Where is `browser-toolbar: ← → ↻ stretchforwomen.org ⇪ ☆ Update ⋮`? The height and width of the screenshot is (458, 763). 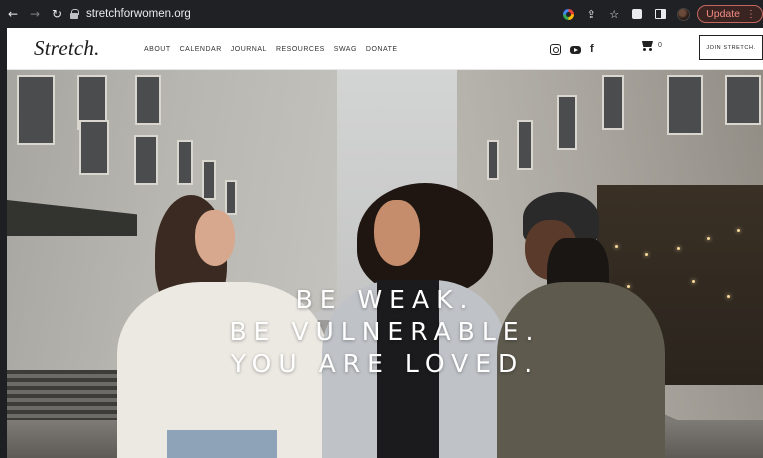
browser-toolbar: ← → ↻ stretchforwomen.org ⇪ ☆ Update ⋮ is located at coordinates (381, 14).